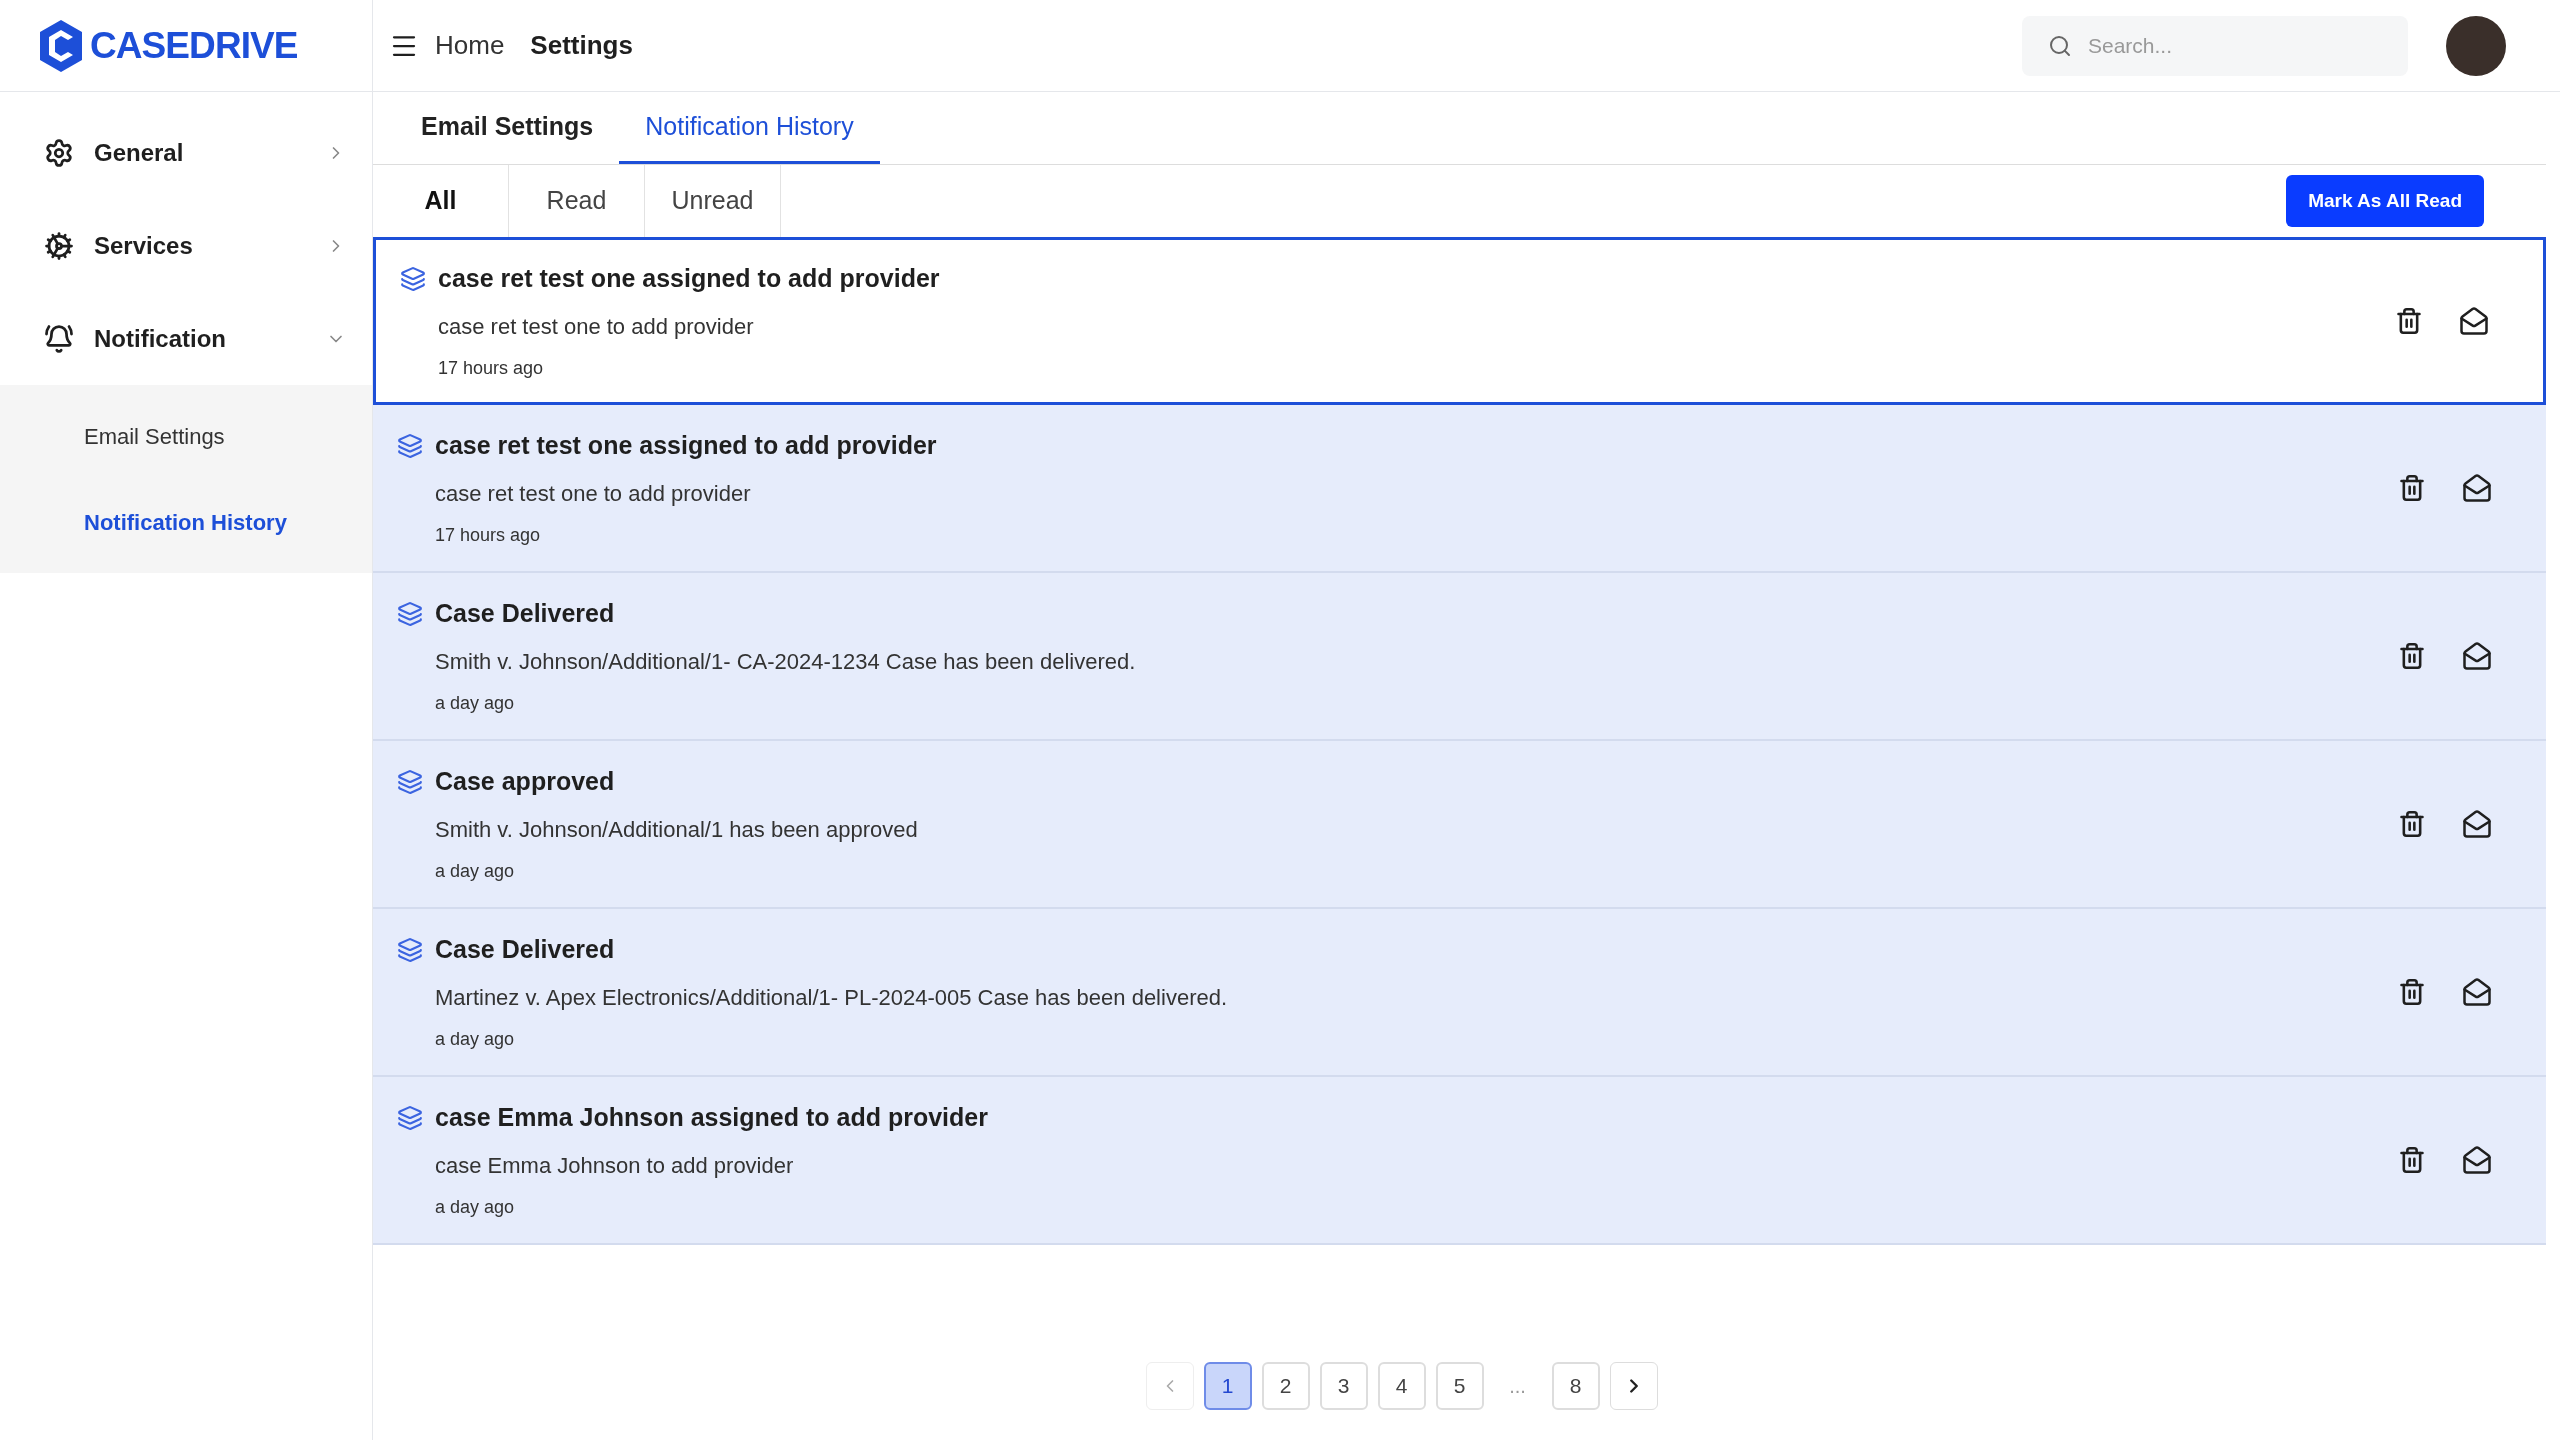 The width and height of the screenshot is (2560, 1440). What do you see at coordinates (1575, 1386) in the screenshot?
I see `page-button: 8` at bounding box center [1575, 1386].